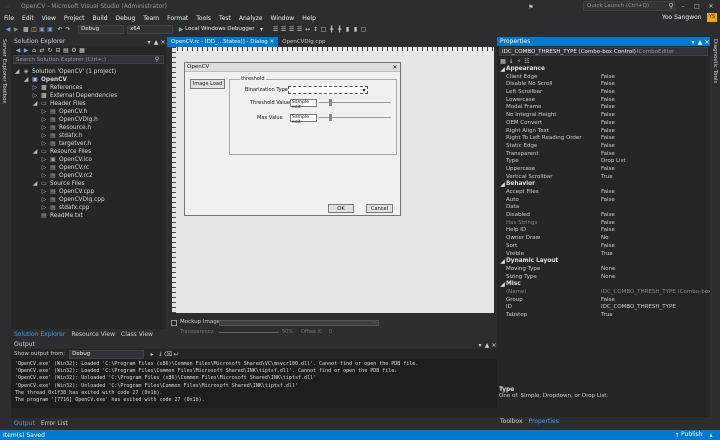 This screenshot has width=720, height=440. I want to click on menu-debug: Debug, so click(126, 18).